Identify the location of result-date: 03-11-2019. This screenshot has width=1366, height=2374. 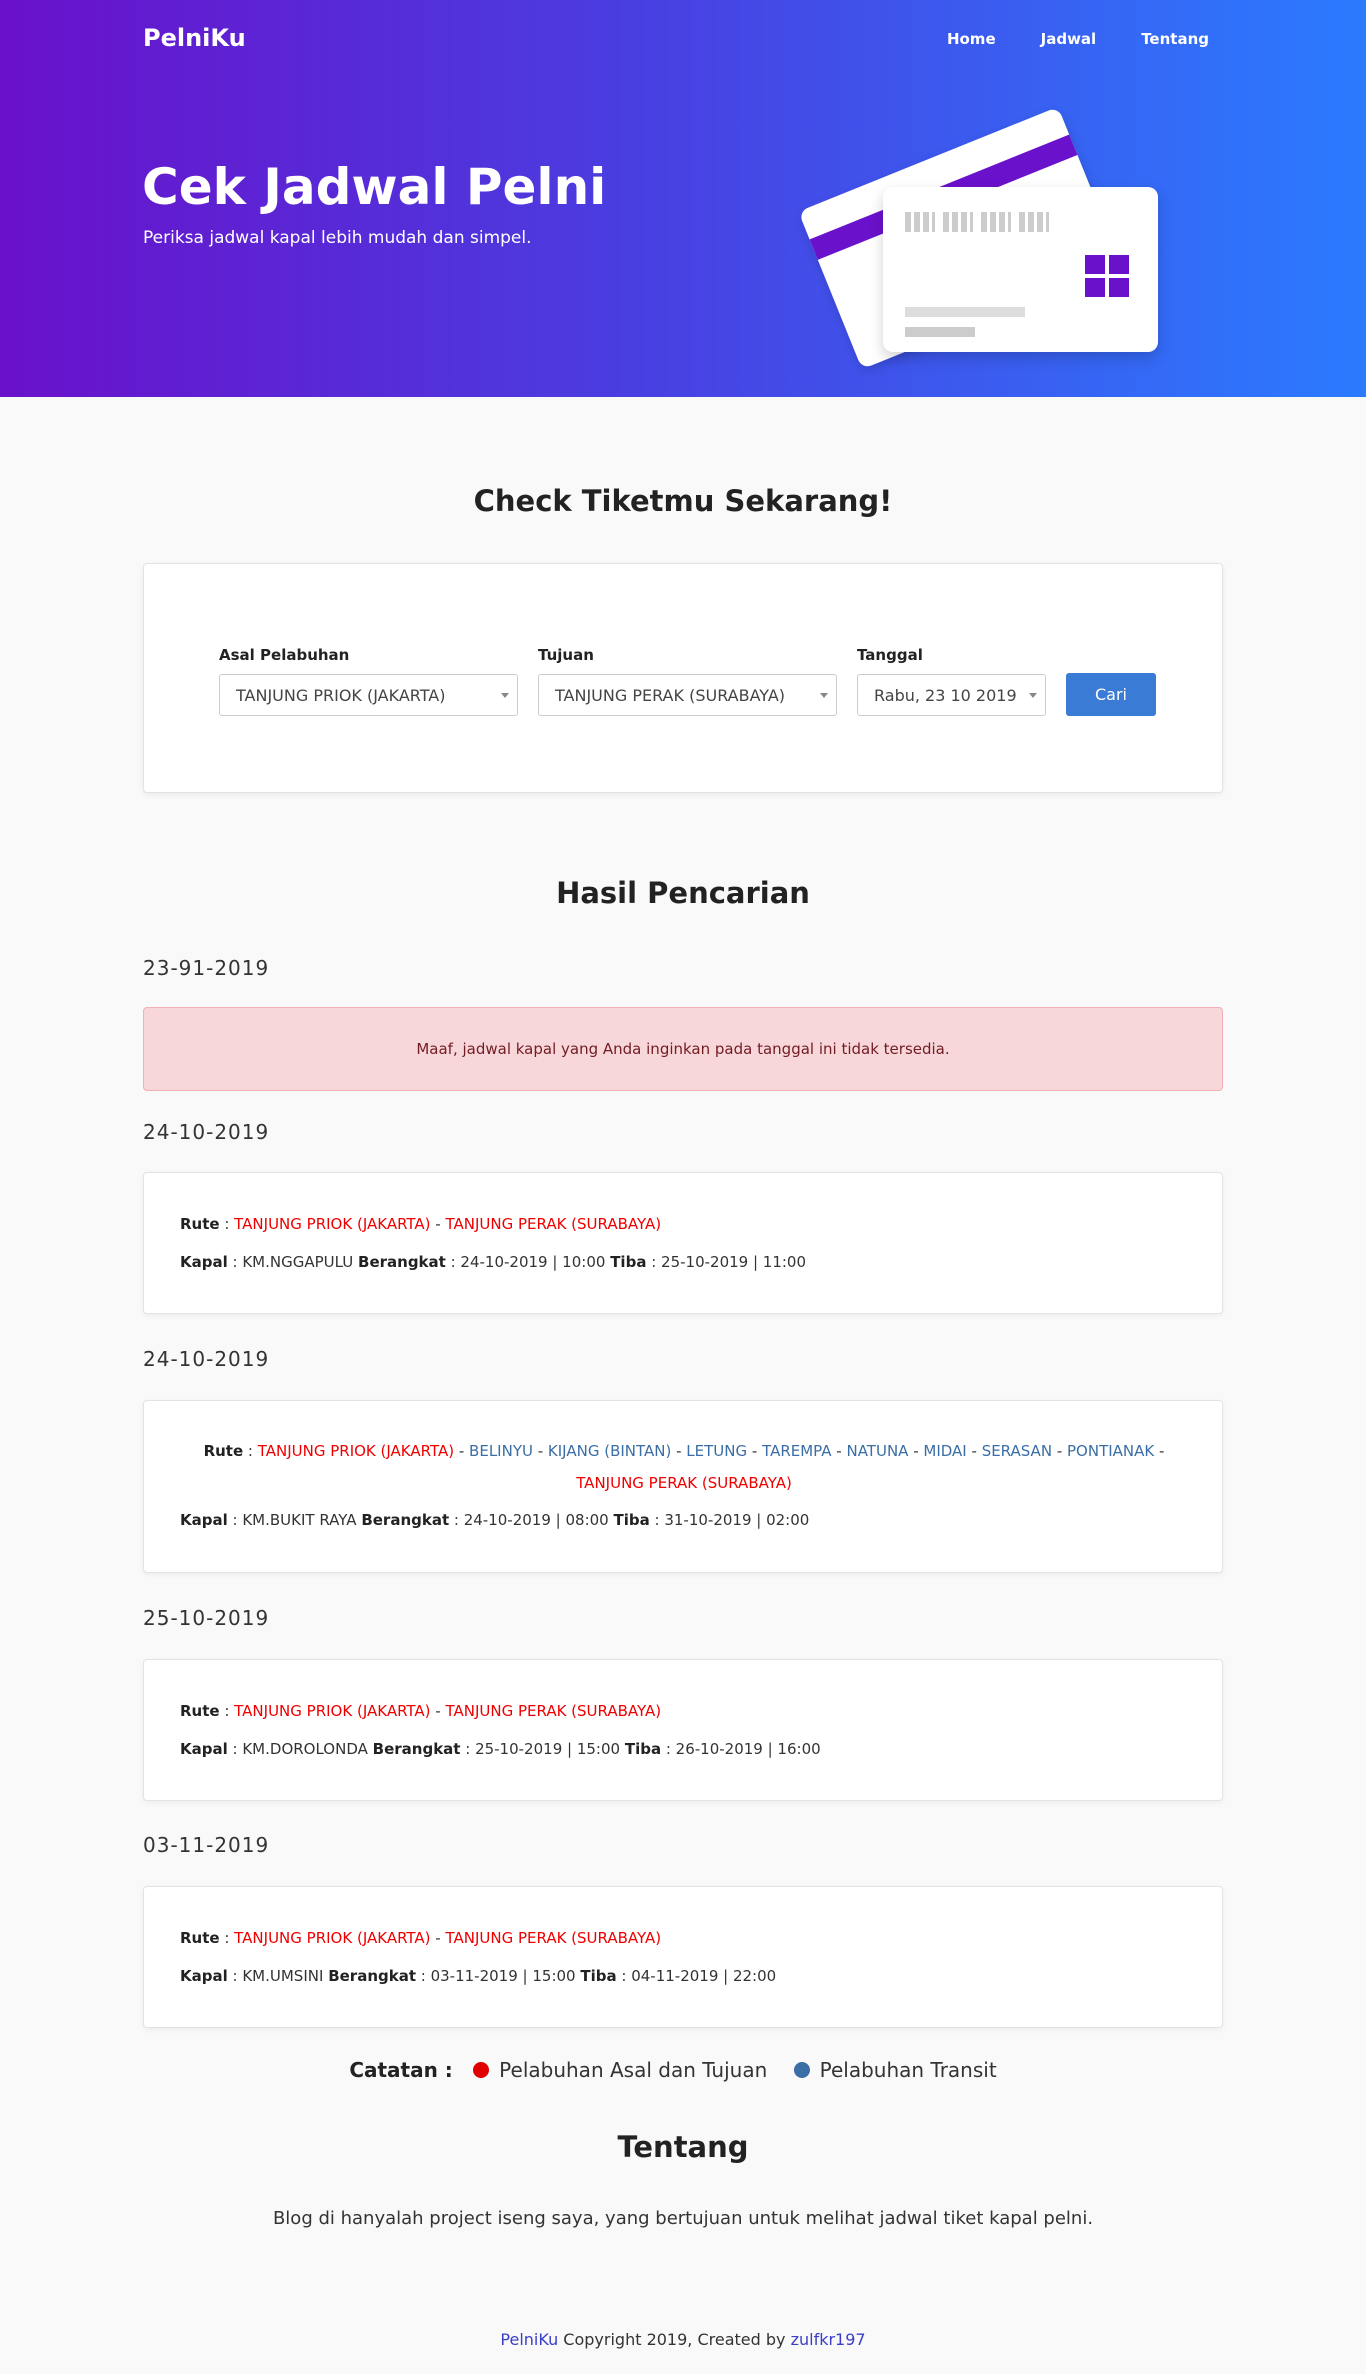
(206, 1845).